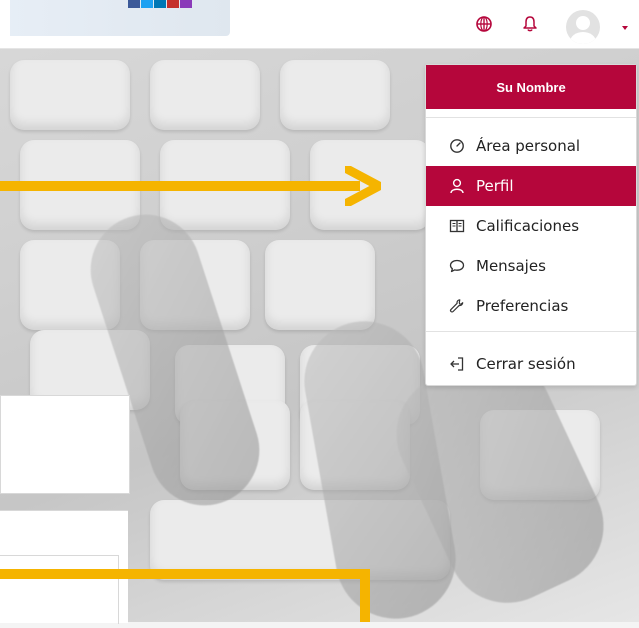 The image size is (639, 628). What do you see at coordinates (526, 364) in the screenshot?
I see `menu-item-label: Cerrar sesión` at bounding box center [526, 364].